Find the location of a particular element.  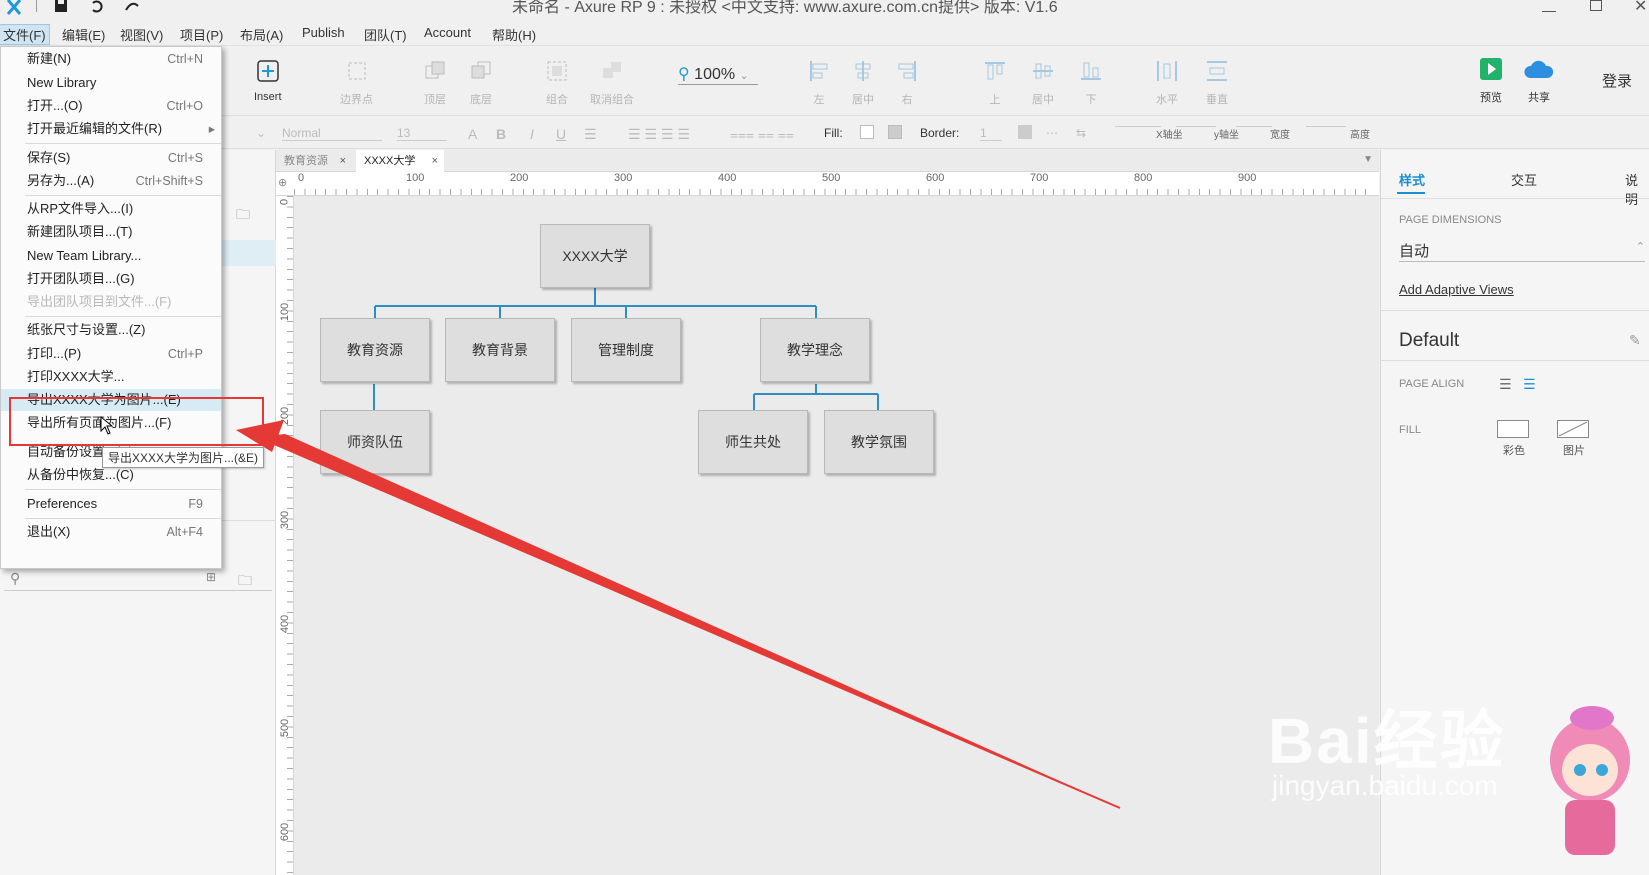

menu-item-exit: 退出(X) Alt+F4 is located at coordinates (111, 532).